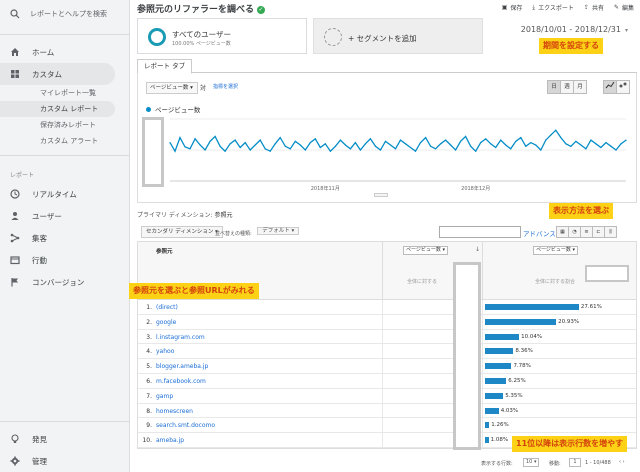 Image resolution: width=640 pixels, height=472 pixels. Describe the element at coordinates (552, 8) in the screenshot. I see `export-button: ⤓ エクスポート` at that location.